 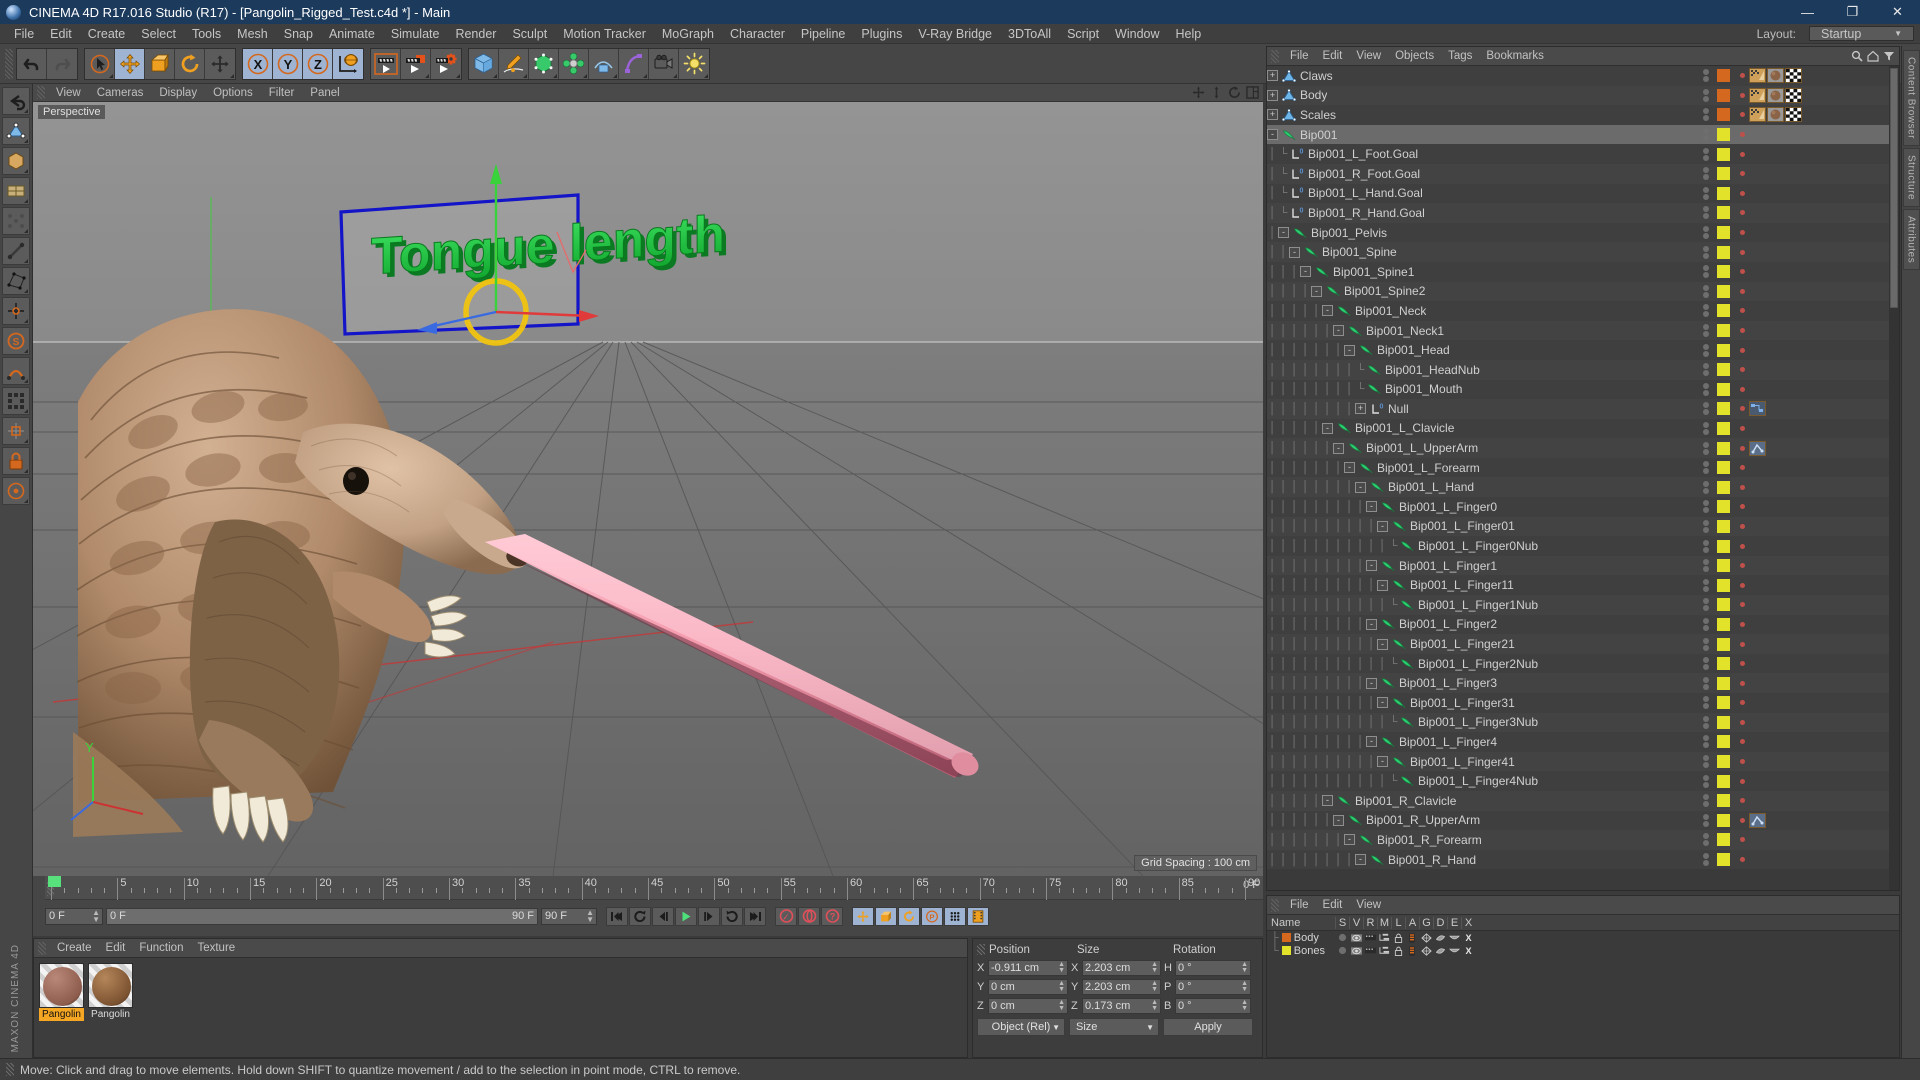 What do you see at coordinates (161, 948) in the screenshot?
I see `mat-menu-function: Function` at bounding box center [161, 948].